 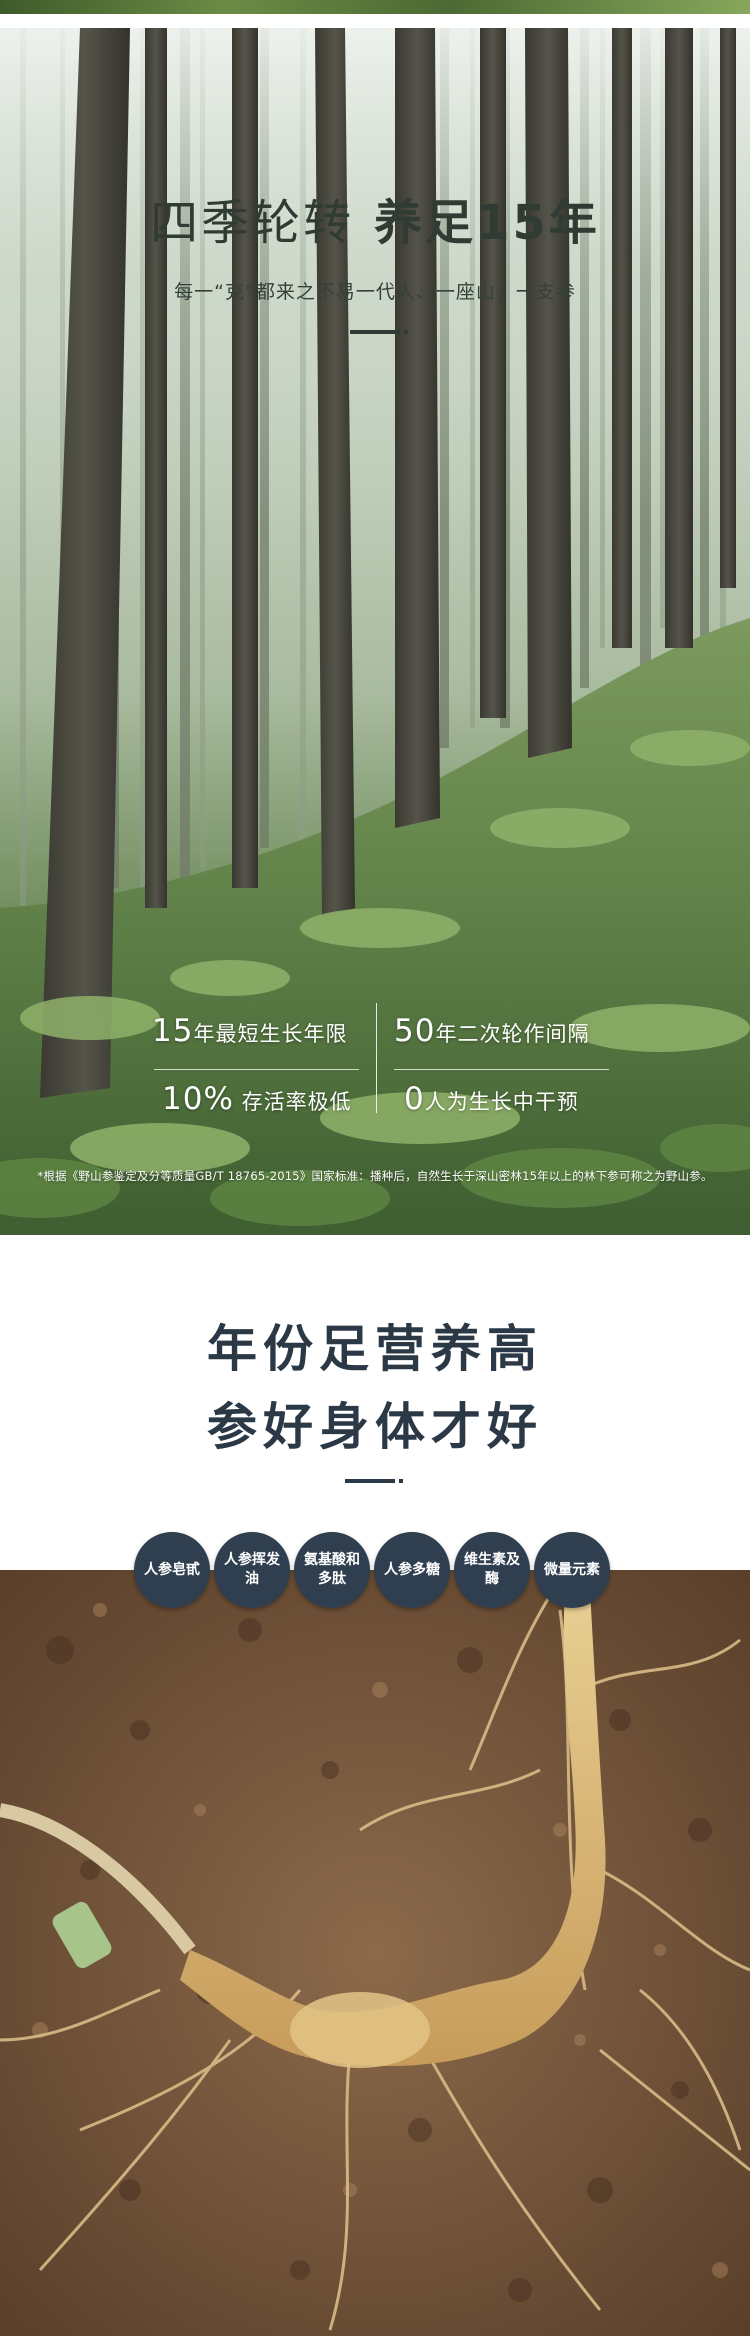 I want to click on badge-label: 维生素及酶, so click(x=492, y=1569).